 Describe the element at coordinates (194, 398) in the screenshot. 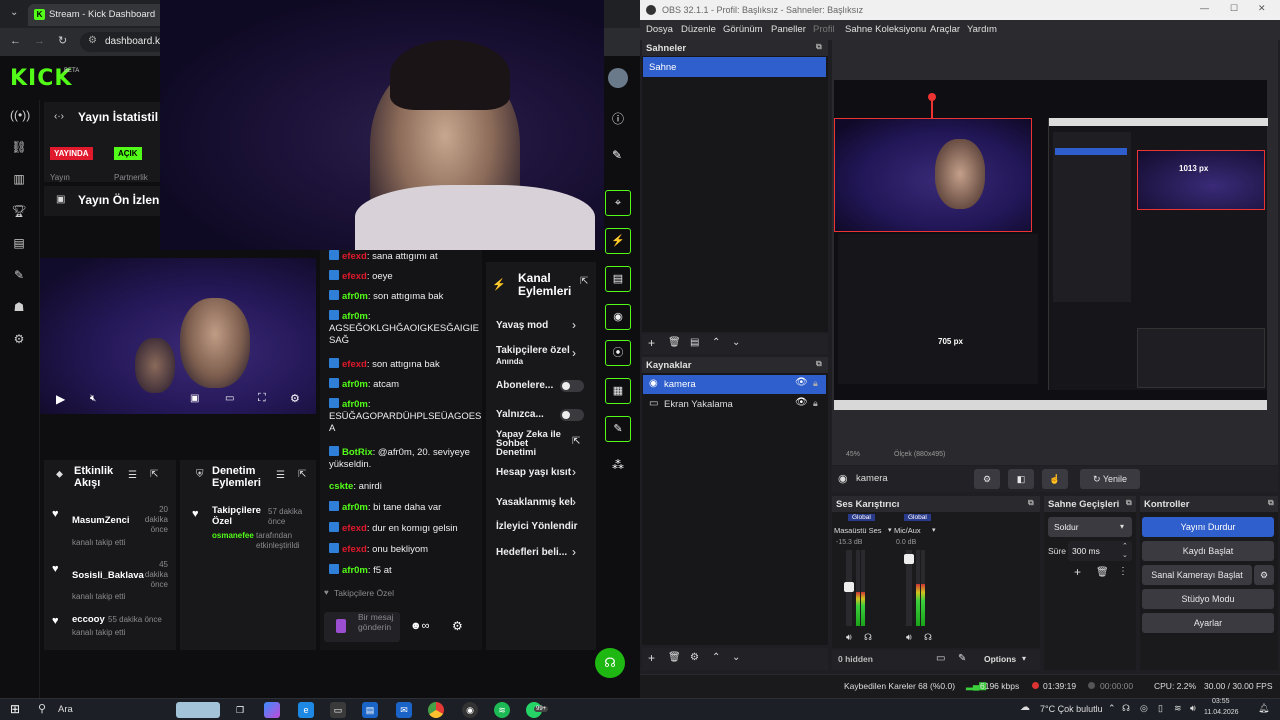

I see `pip-icon: ▣` at that location.